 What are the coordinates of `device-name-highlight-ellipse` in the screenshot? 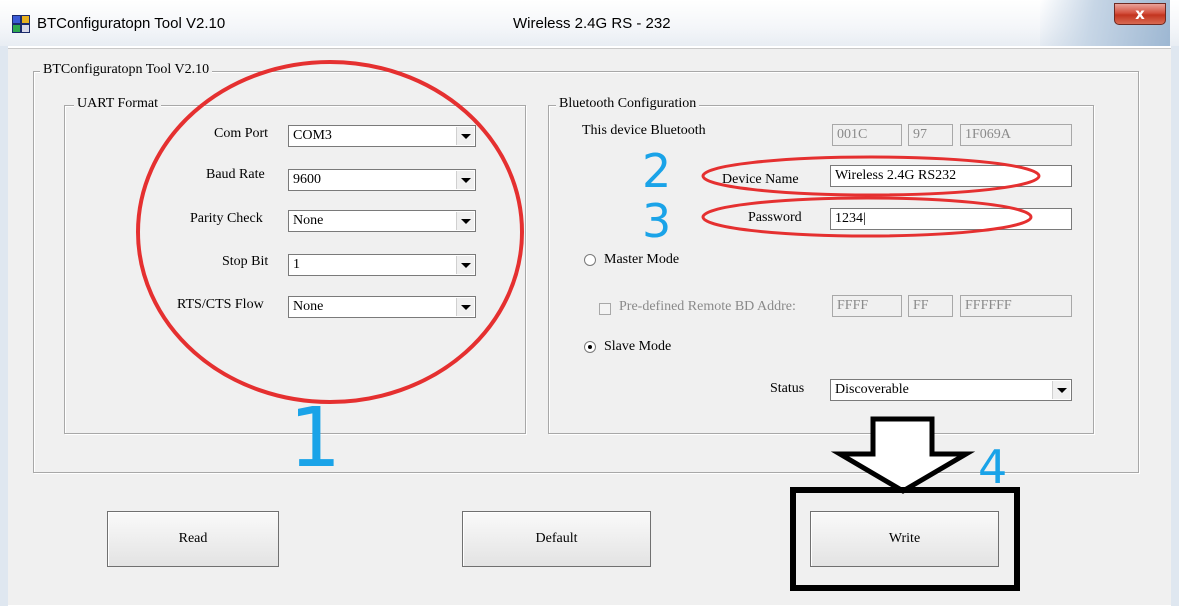 It's located at (871, 176).